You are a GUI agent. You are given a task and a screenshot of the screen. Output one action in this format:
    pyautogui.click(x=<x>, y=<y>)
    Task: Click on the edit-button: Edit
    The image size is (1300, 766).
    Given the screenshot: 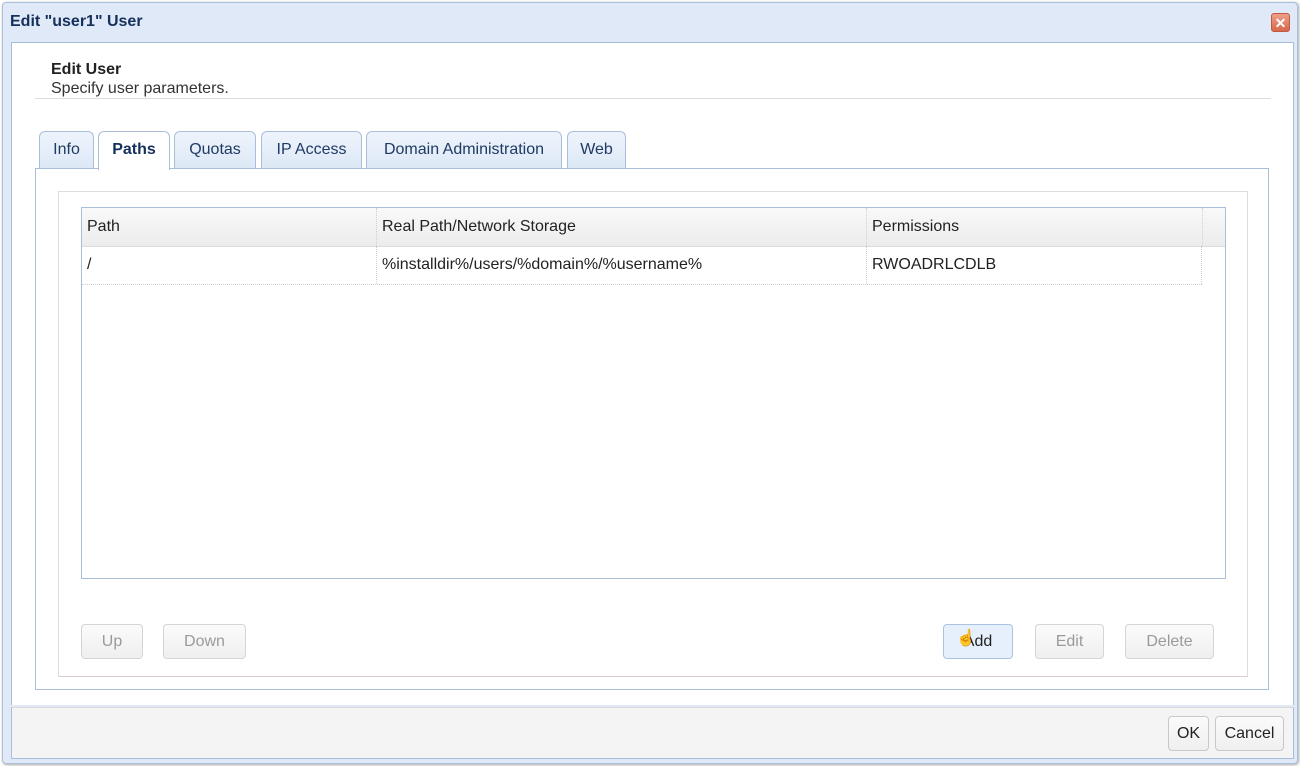 What is the action you would take?
    pyautogui.click(x=1069, y=641)
    